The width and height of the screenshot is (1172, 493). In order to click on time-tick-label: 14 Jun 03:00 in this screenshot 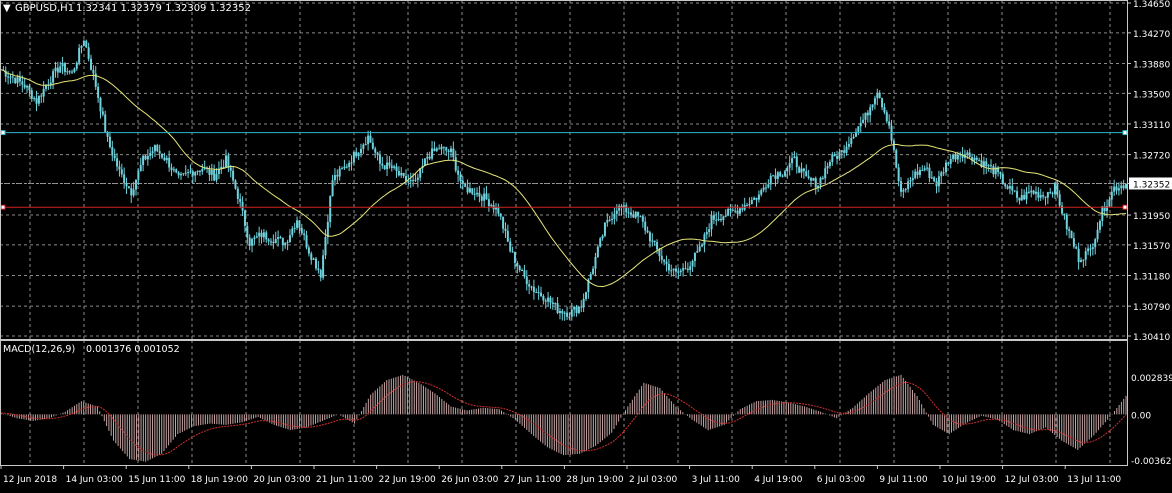, I will do `click(94, 480)`.